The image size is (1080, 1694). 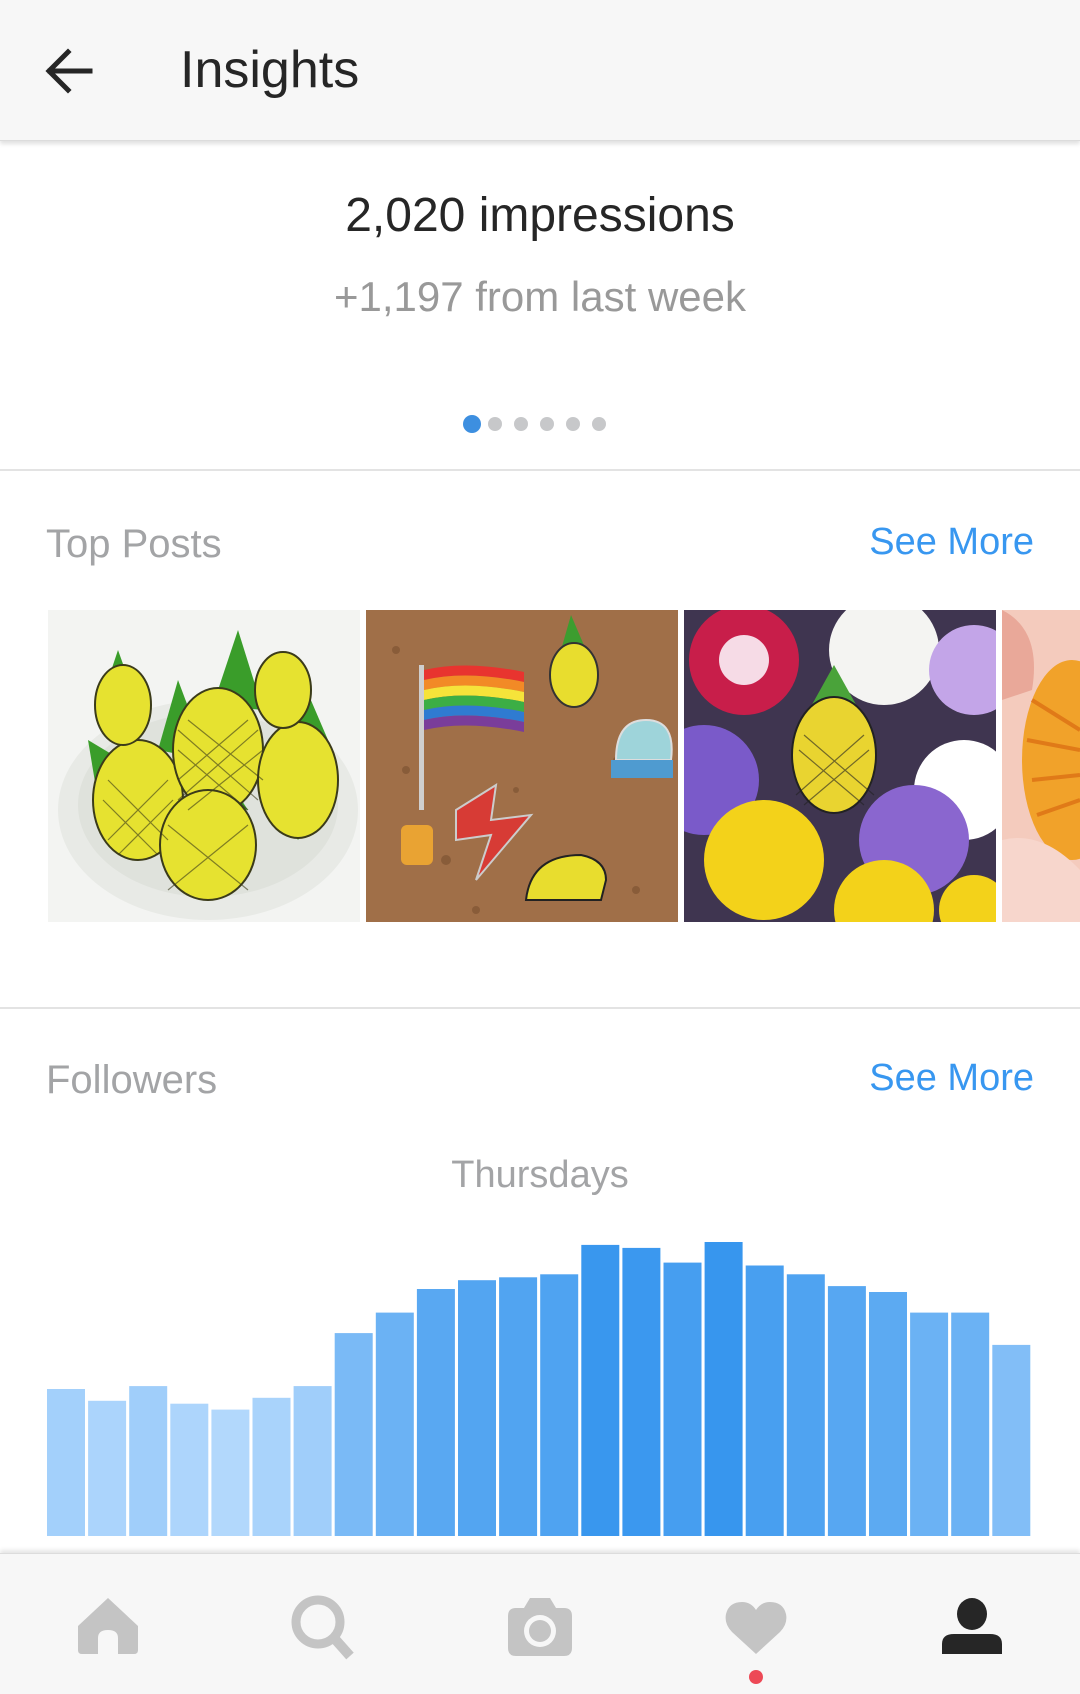 I want to click on page-title: Insights, so click(x=270, y=70).